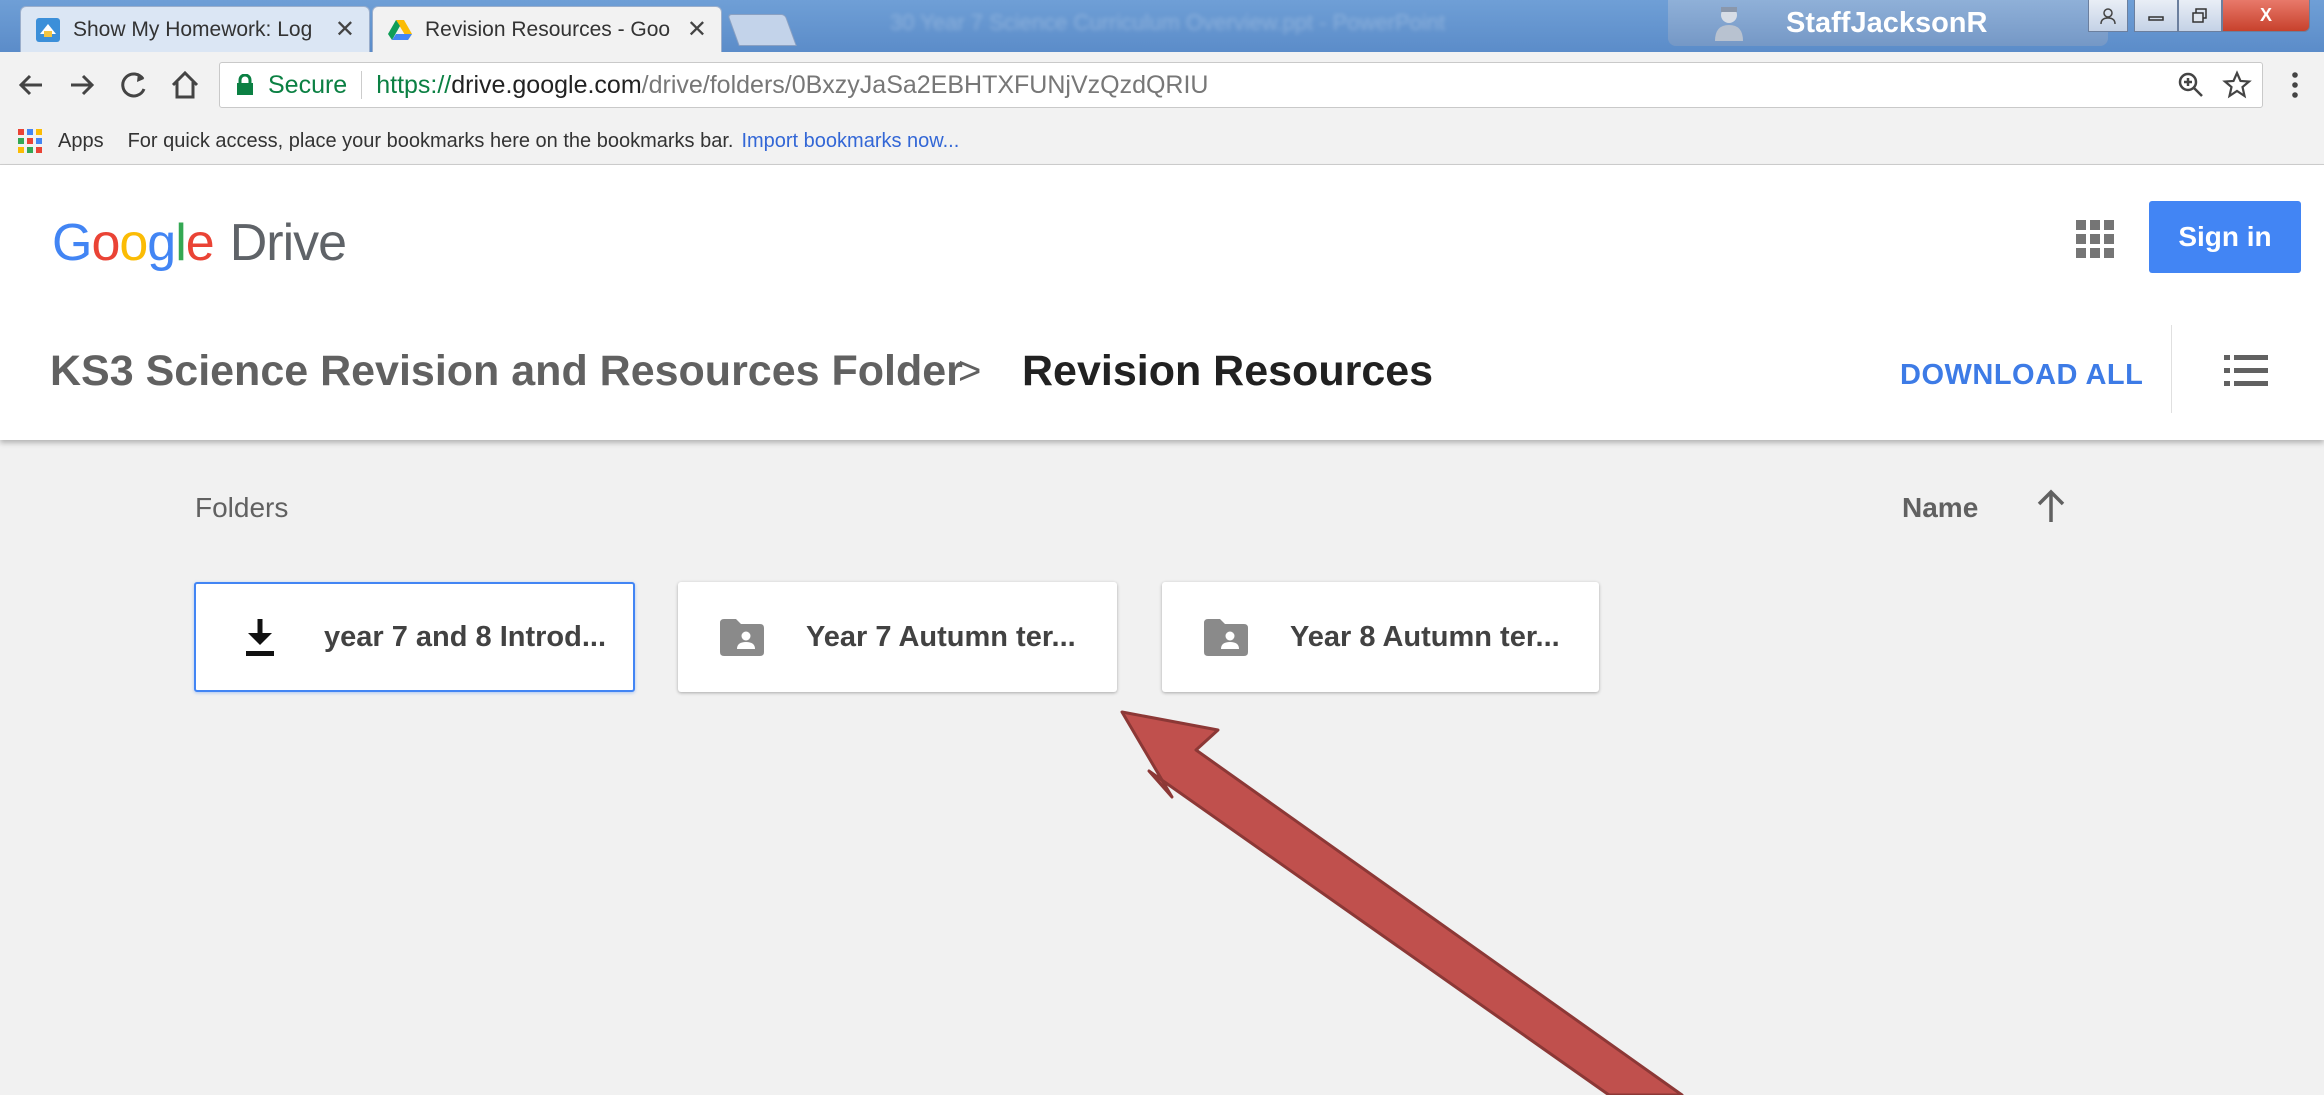  I want to click on close-window-label: X, so click(2265, 15).